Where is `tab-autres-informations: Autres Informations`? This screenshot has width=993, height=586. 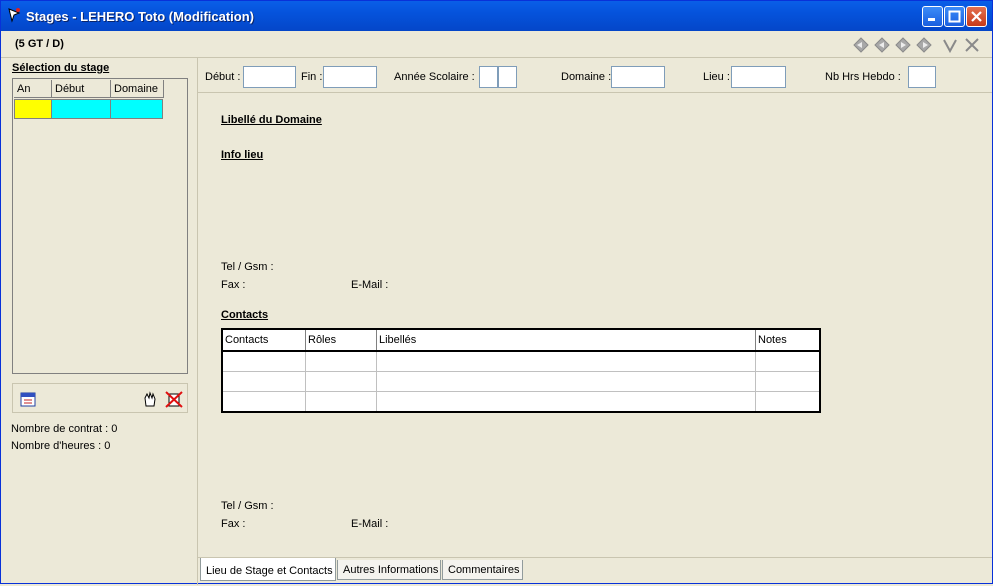
tab-autres-informations: Autres Informations is located at coordinates (389, 570).